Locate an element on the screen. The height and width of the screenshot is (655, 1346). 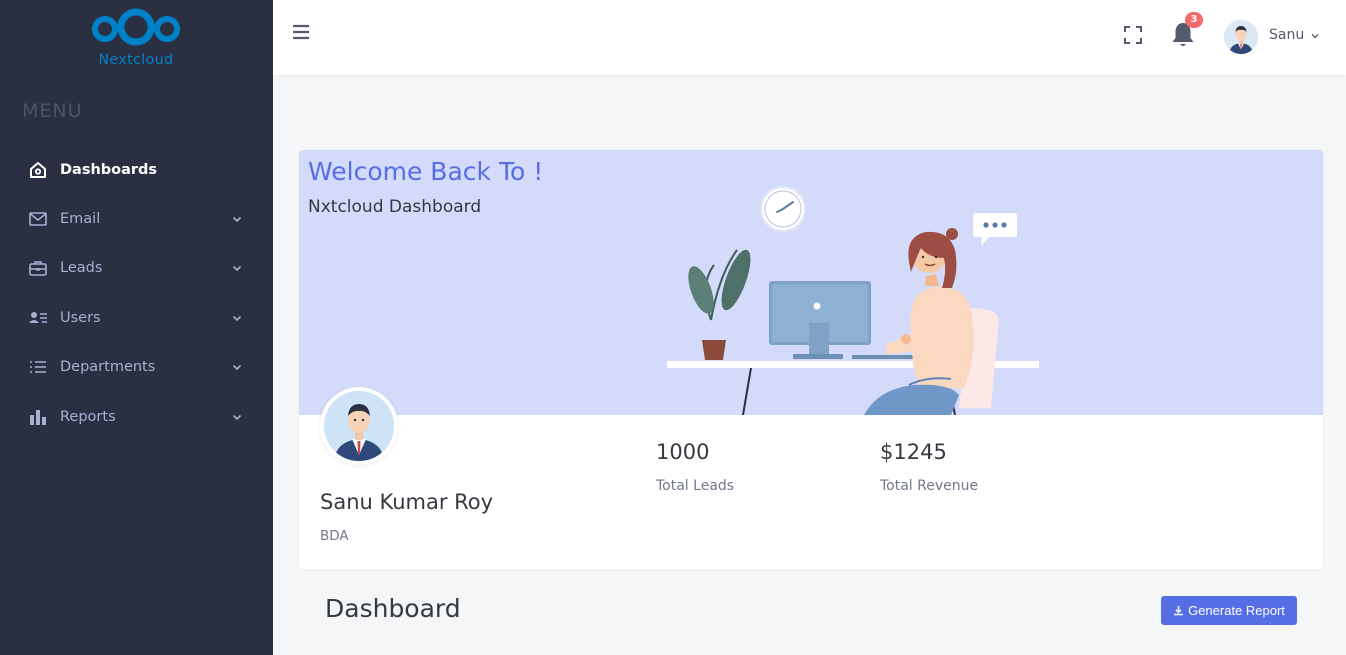
profile-avatar is located at coordinates (359, 426).